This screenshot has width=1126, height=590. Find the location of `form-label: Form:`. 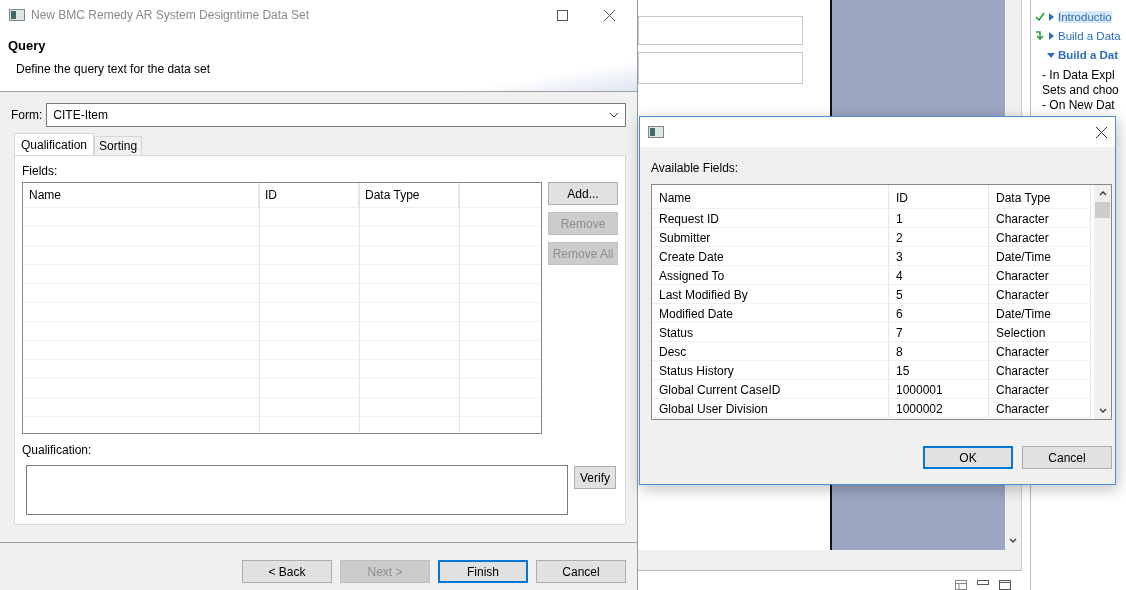

form-label: Form: is located at coordinates (27, 115).